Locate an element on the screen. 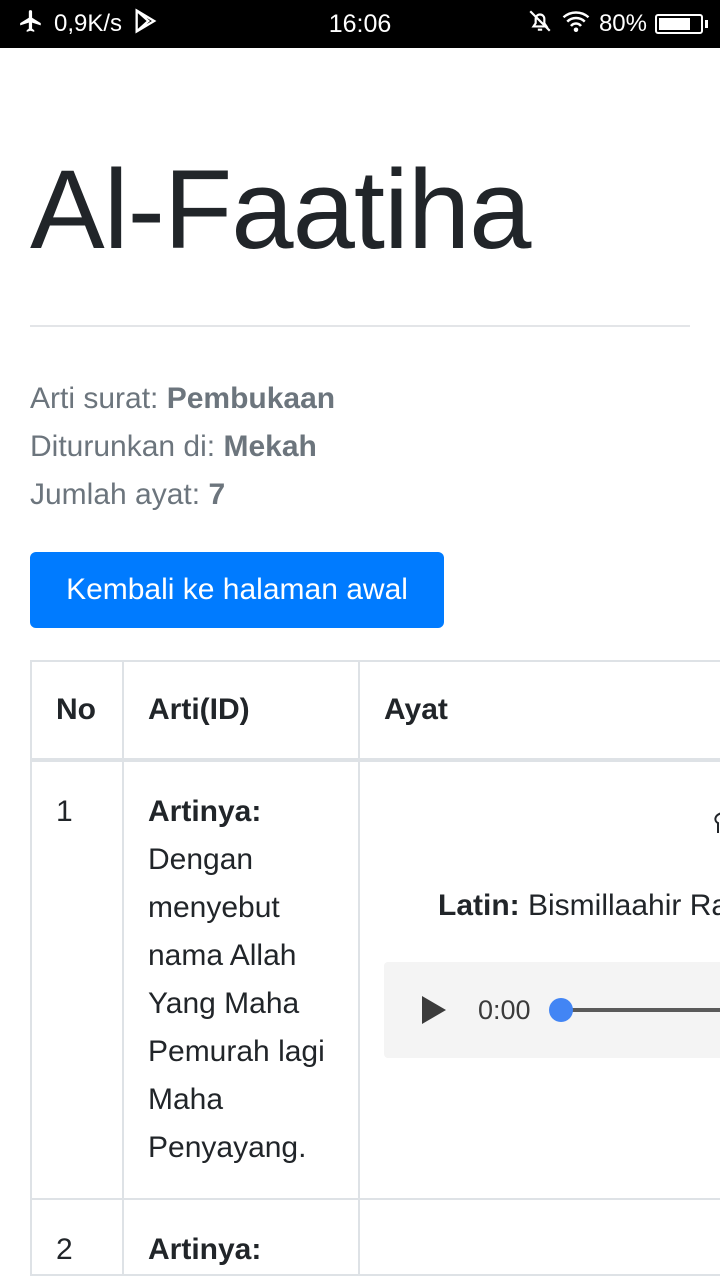  play-store-icon is located at coordinates (146, 24).